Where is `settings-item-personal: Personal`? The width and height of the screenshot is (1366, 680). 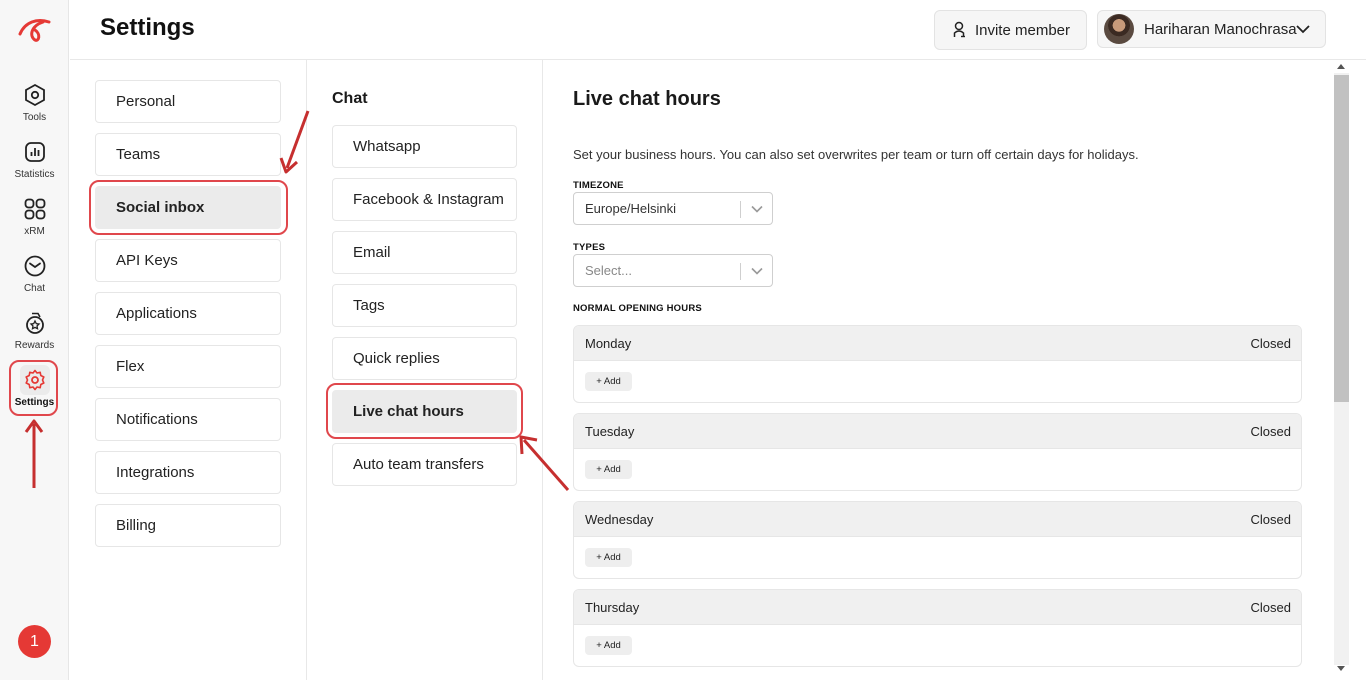
settings-item-personal: Personal is located at coordinates (188, 101).